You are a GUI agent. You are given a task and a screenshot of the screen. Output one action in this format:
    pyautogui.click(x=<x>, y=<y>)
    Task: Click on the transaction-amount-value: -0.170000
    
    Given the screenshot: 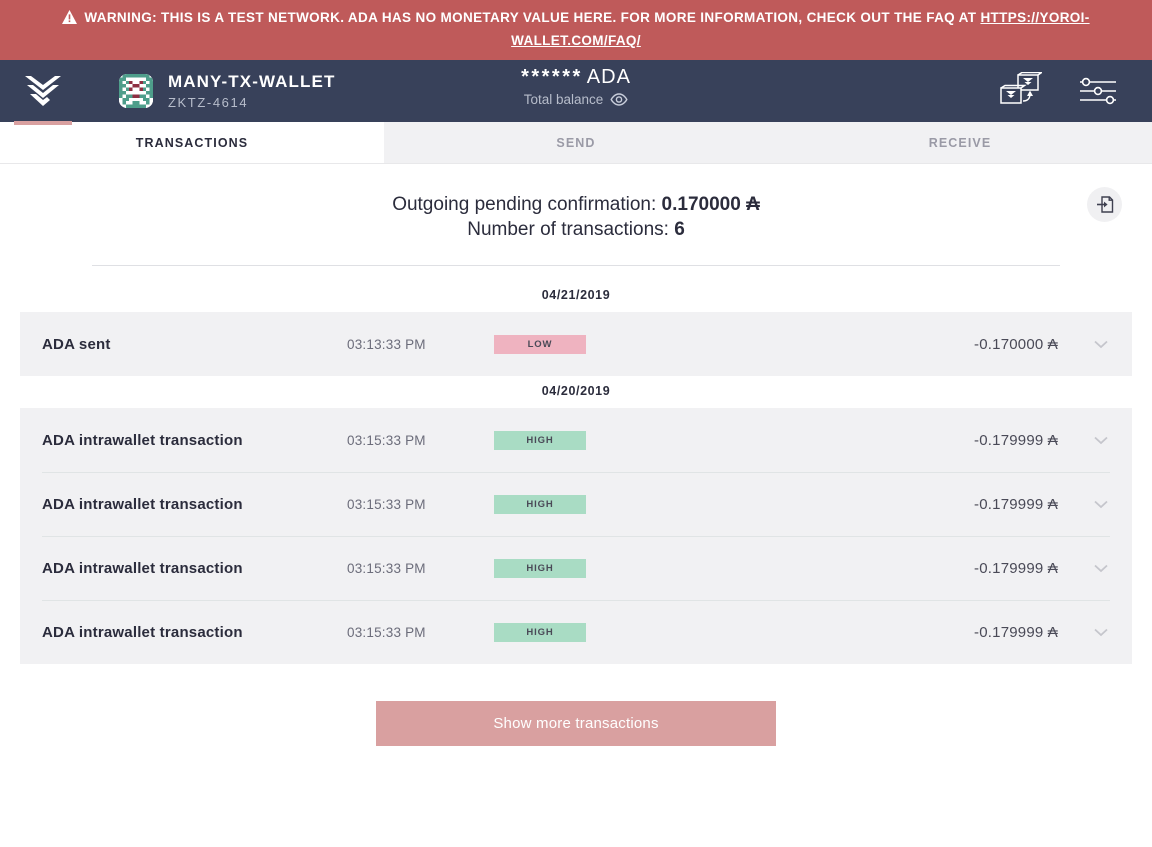 What is the action you would take?
    pyautogui.click(x=1009, y=344)
    